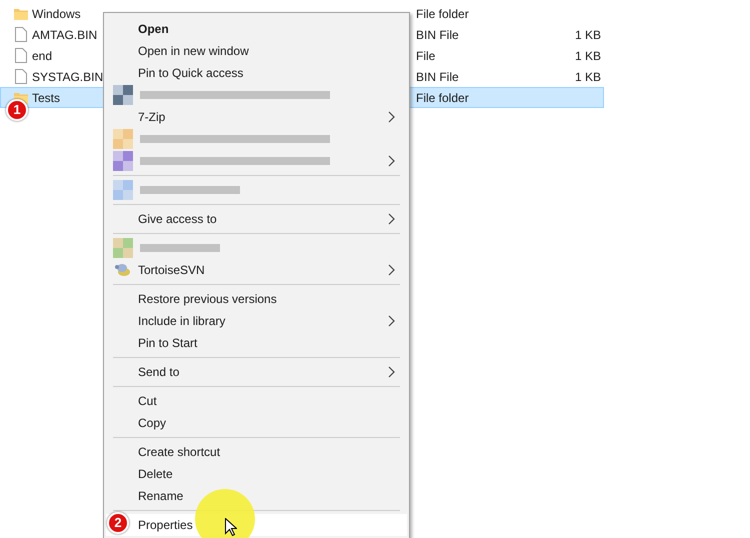  Describe the element at coordinates (65, 35) in the screenshot. I see `file-name: AMTAG.BIN` at that location.